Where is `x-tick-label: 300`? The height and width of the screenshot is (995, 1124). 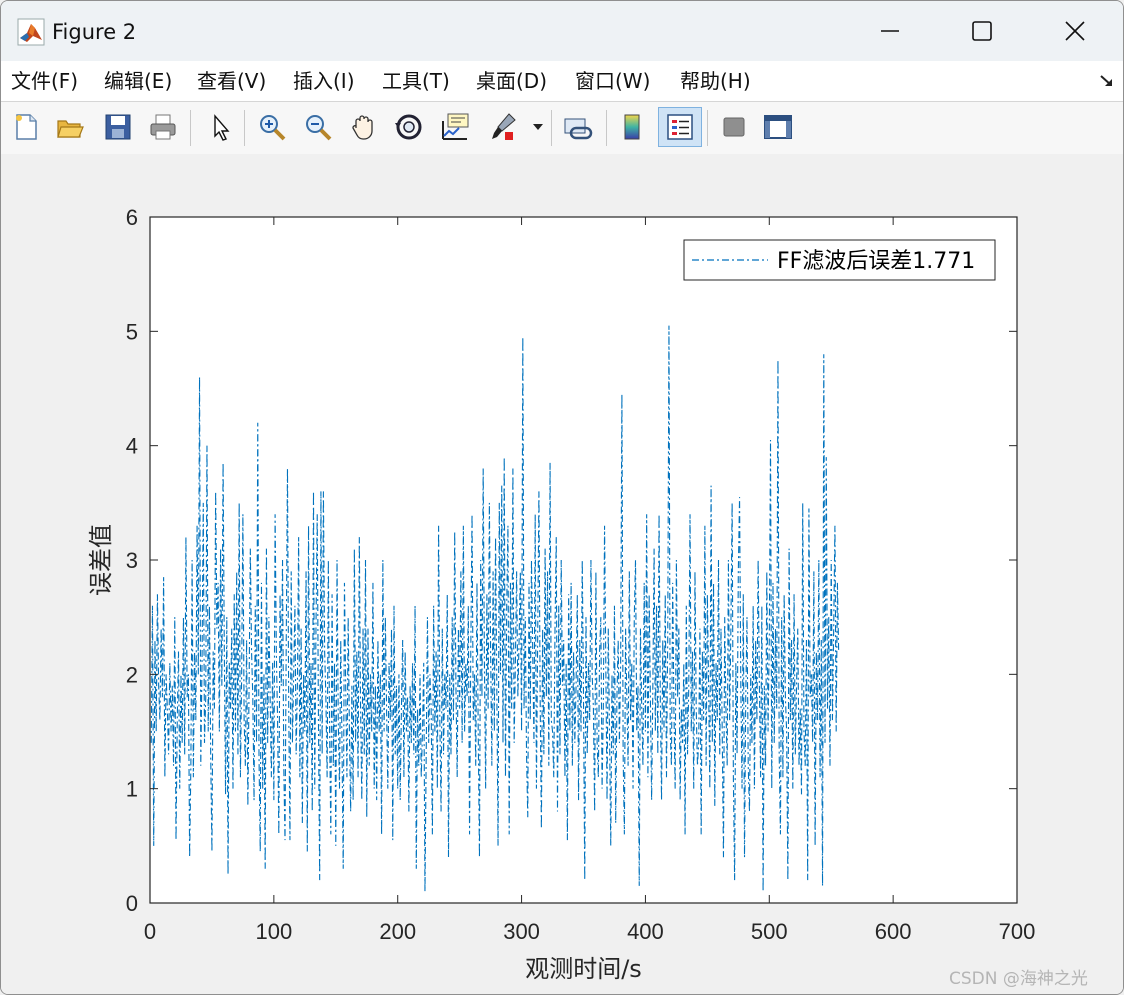
x-tick-label: 300 is located at coordinates (521, 931).